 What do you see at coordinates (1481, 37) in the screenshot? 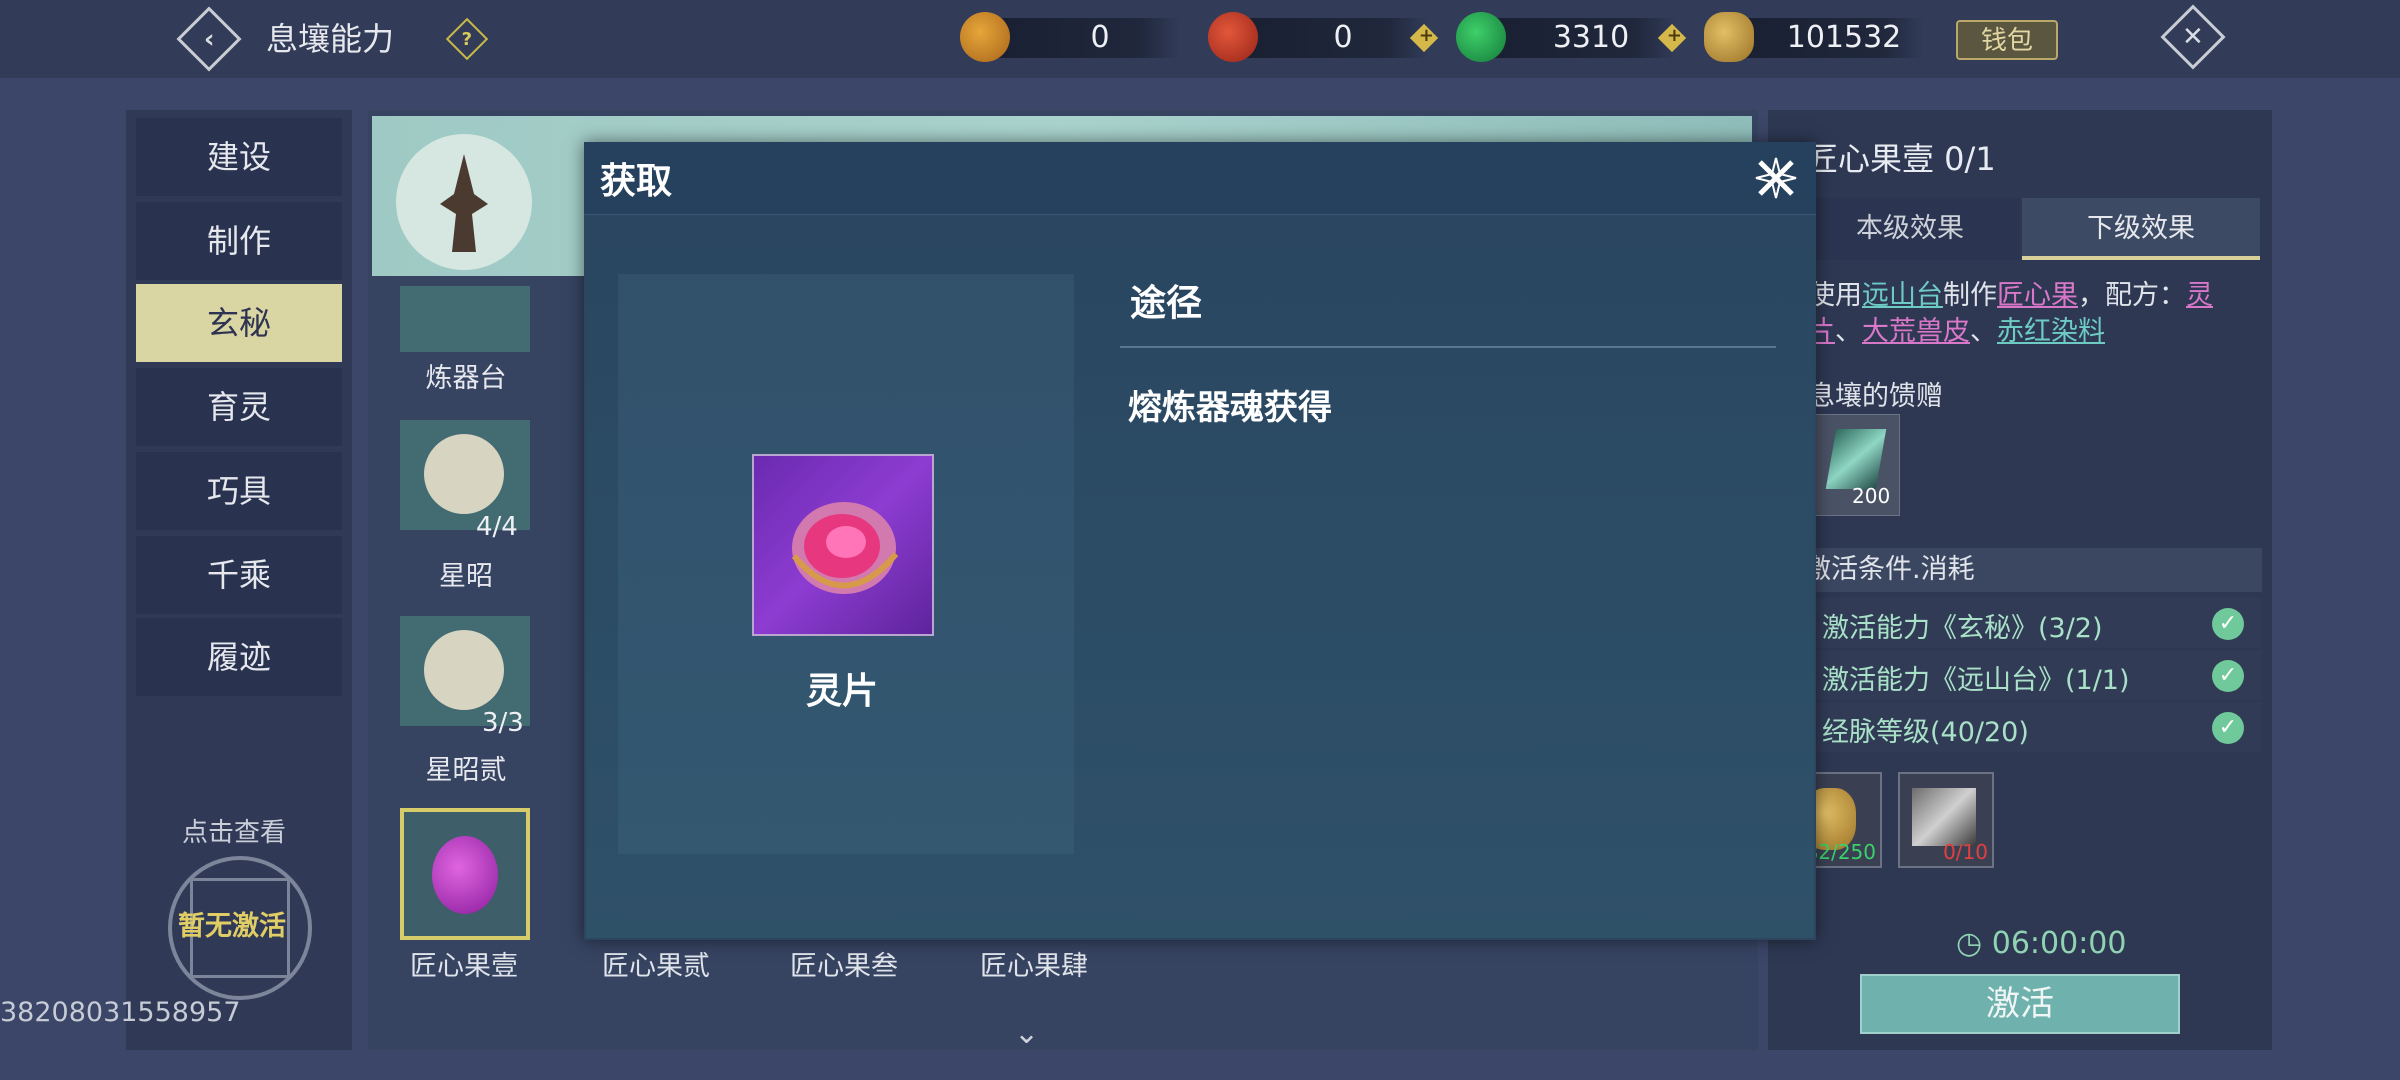
I see `coin-jade-icon` at bounding box center [1481, 37].